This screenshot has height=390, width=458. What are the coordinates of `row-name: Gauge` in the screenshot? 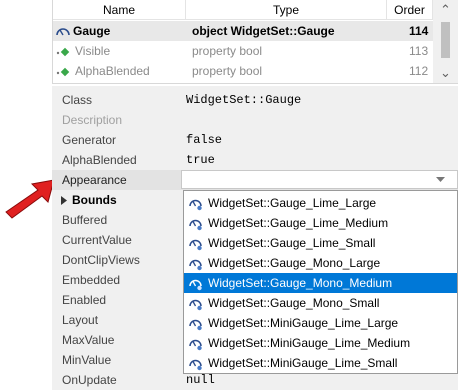 It's located at (92, 31).